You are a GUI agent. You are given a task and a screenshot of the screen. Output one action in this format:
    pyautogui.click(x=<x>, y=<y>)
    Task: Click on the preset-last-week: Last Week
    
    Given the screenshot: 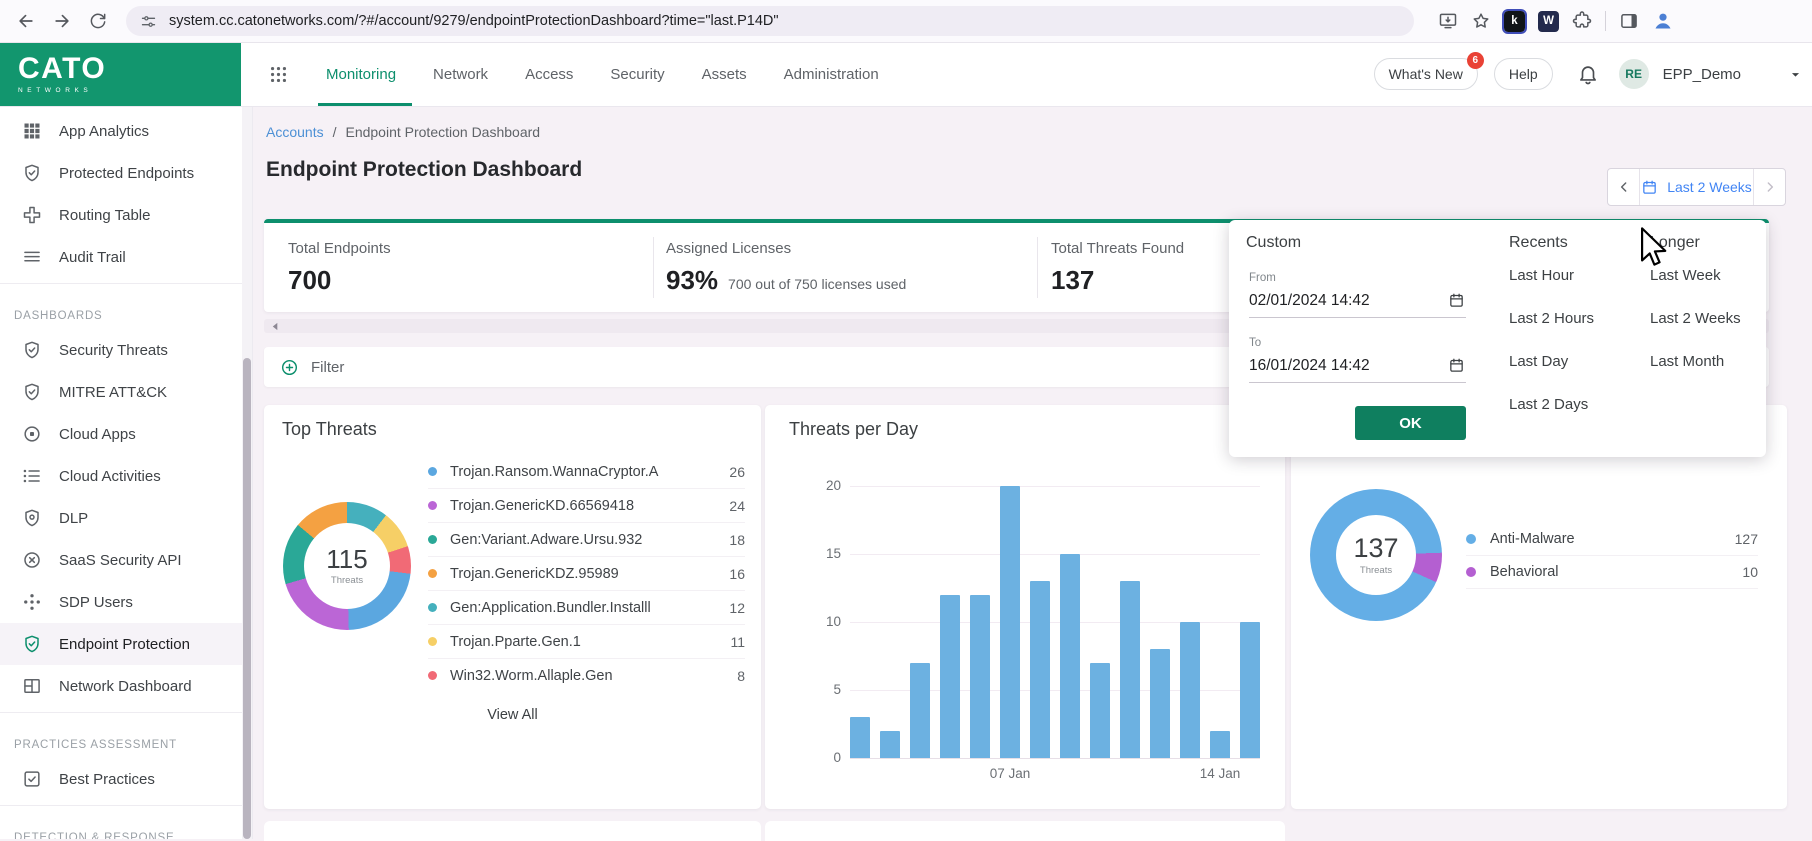 What is the action you would take?
    pyautogui.click(x=1685, y=277)
    